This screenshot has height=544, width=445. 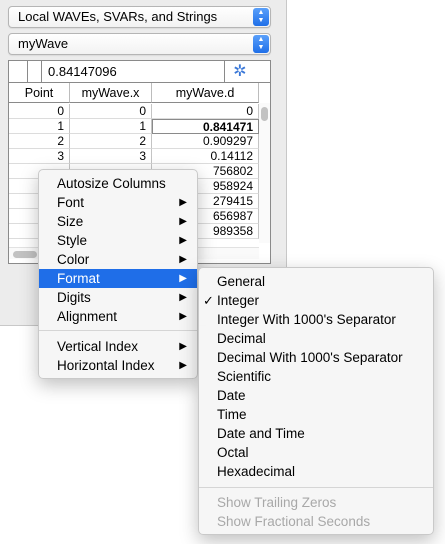 I want to click on format-item-show-fractional-seconds: Show Fractional Seconds, so click(x=316, y=521).